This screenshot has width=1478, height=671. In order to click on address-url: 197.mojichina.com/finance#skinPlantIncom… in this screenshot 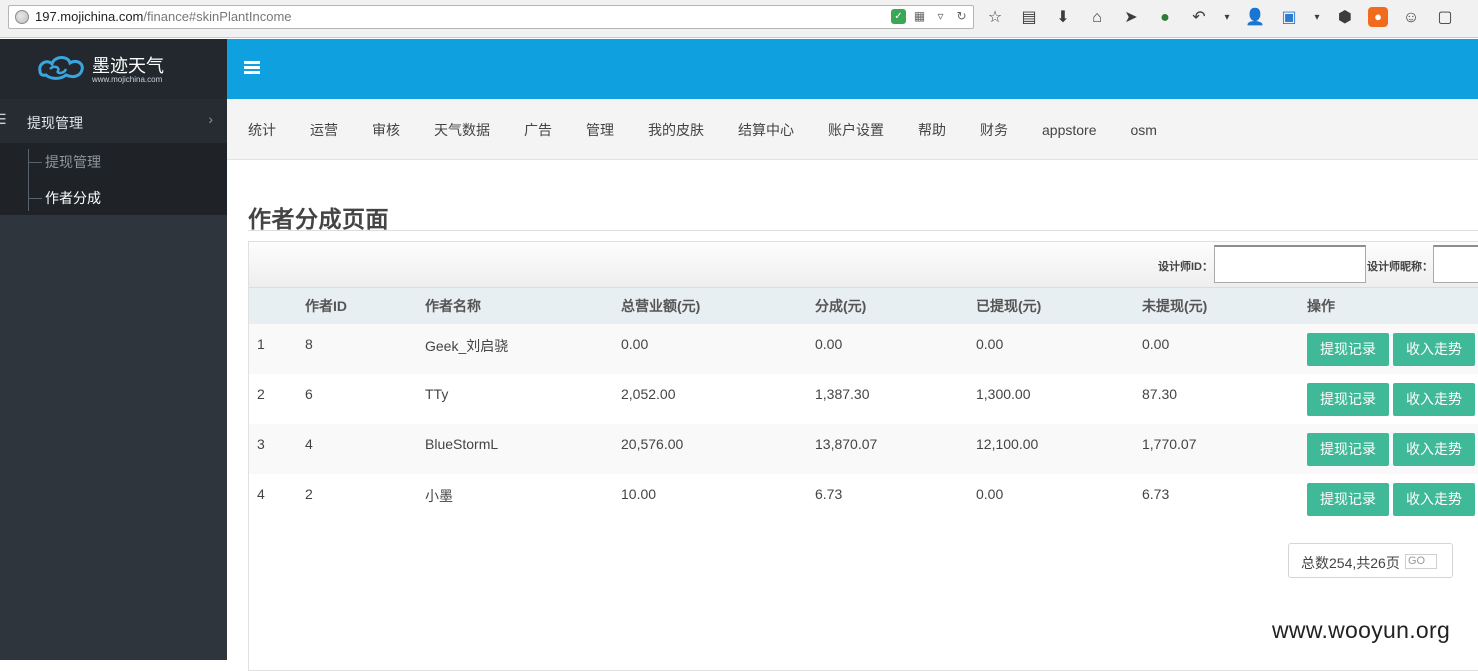, I will do `click(163, 16)`.